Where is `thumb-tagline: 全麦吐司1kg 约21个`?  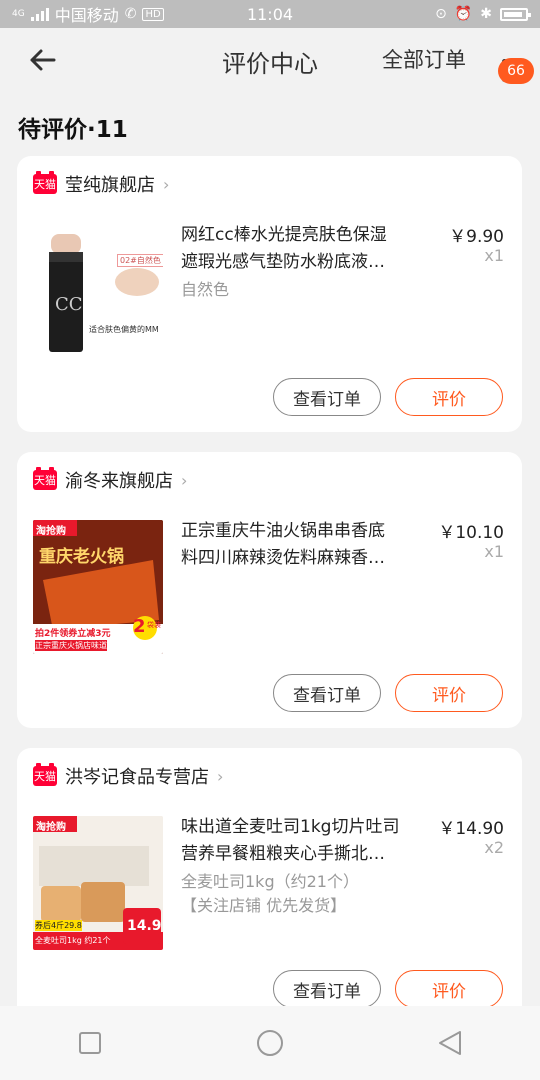
thumb-tagline: 全麦吐司1kg 约21个 is located at coordinates (73, 940).